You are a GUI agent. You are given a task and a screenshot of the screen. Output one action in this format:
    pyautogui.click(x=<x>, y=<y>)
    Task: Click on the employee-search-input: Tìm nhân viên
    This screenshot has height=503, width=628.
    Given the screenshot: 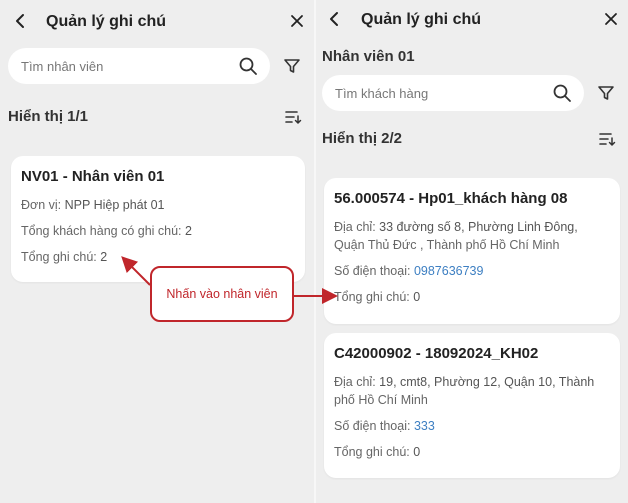 What is the action you would take?
    pyautogui.click(x=139, y=66)
    